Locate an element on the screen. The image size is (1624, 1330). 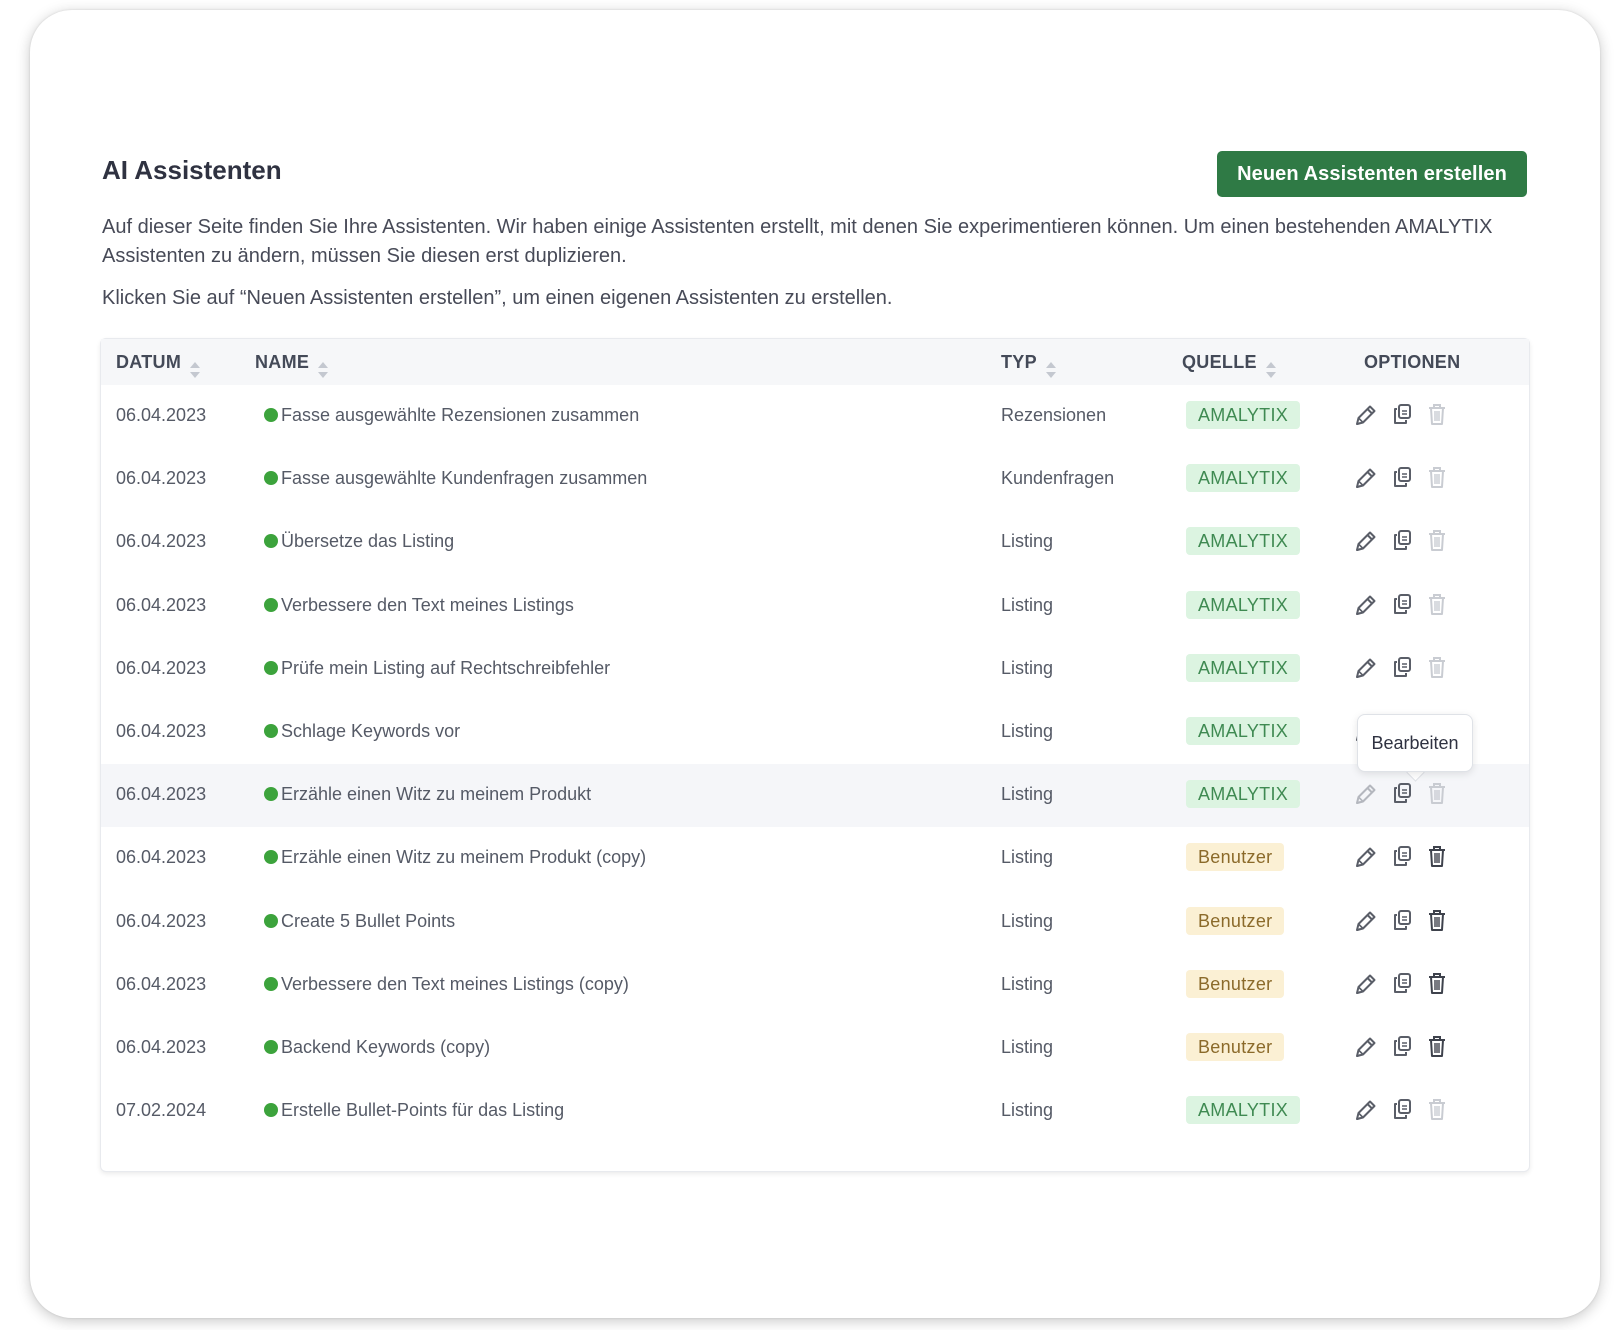
column-label-quelle: QUELLE is located at coordinates (1219, 362).